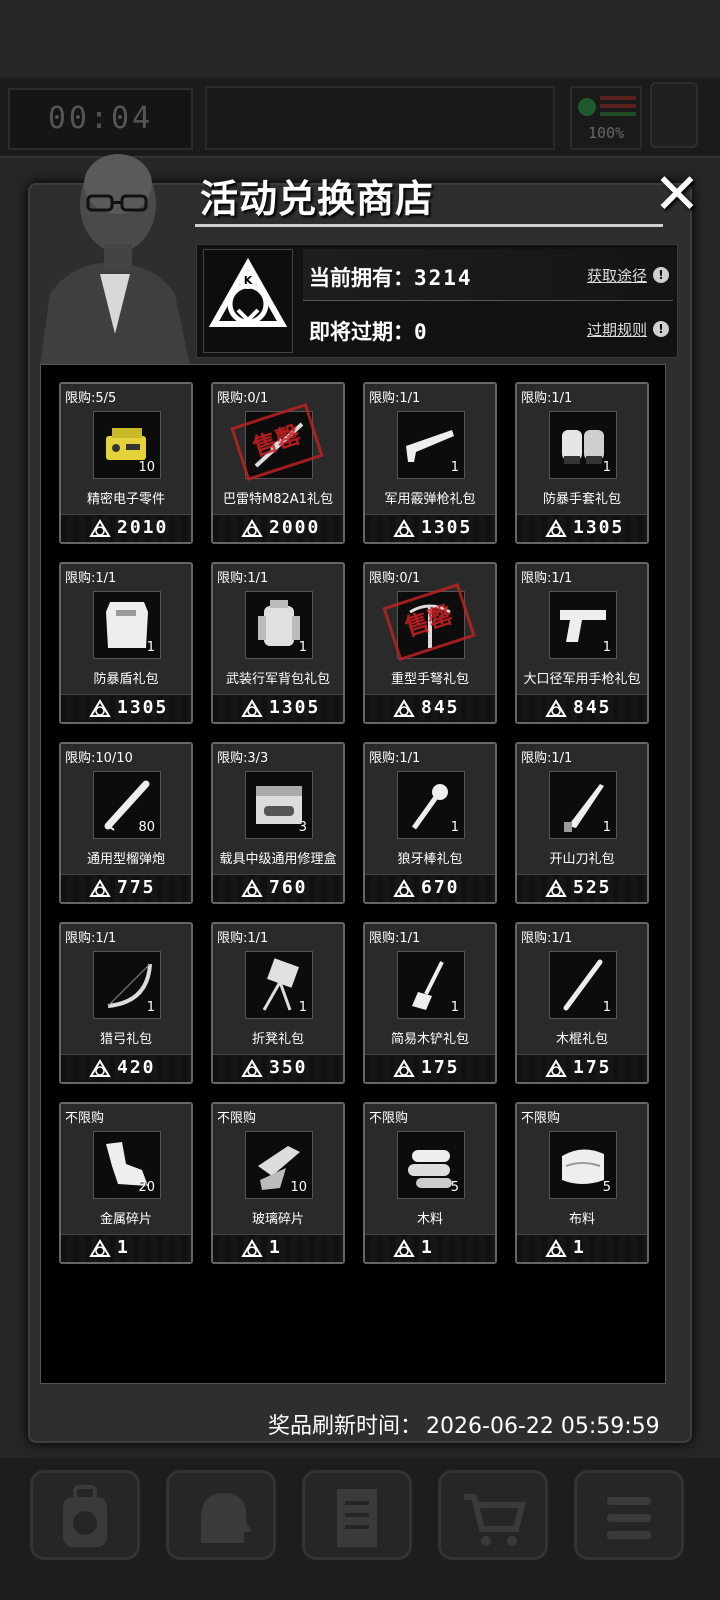 This screenshot has width=720, height=1600. What do you see at coordinates (143, 527) in the screenshot?
I see `item-price: 2010` at bounding box center [143, 527].